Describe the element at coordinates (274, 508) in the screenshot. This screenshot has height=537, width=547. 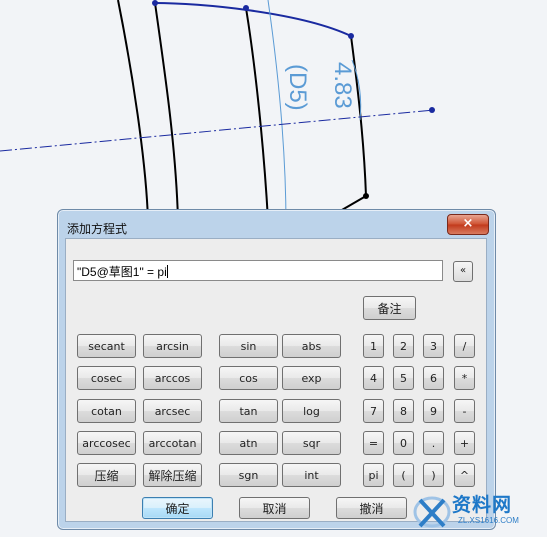
I see `cancel-button: 取消` at that location.